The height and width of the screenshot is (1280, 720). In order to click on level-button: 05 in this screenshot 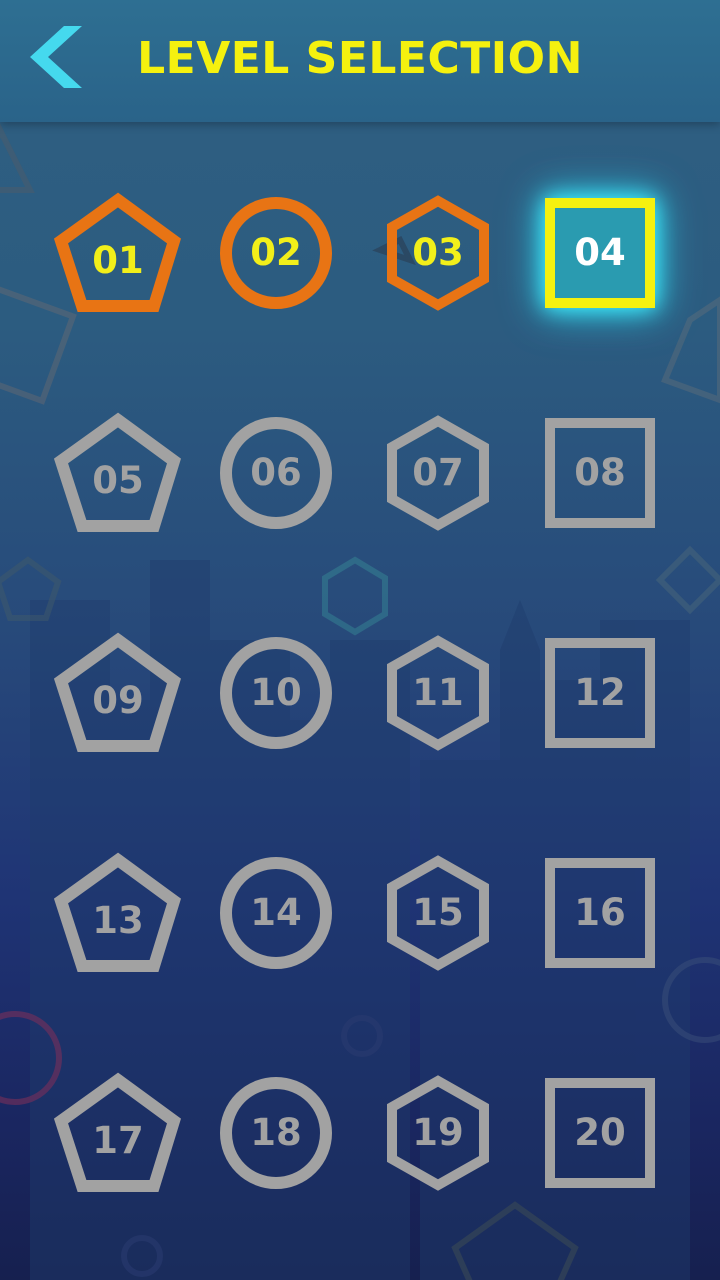, I will do `click(118, 473)`.